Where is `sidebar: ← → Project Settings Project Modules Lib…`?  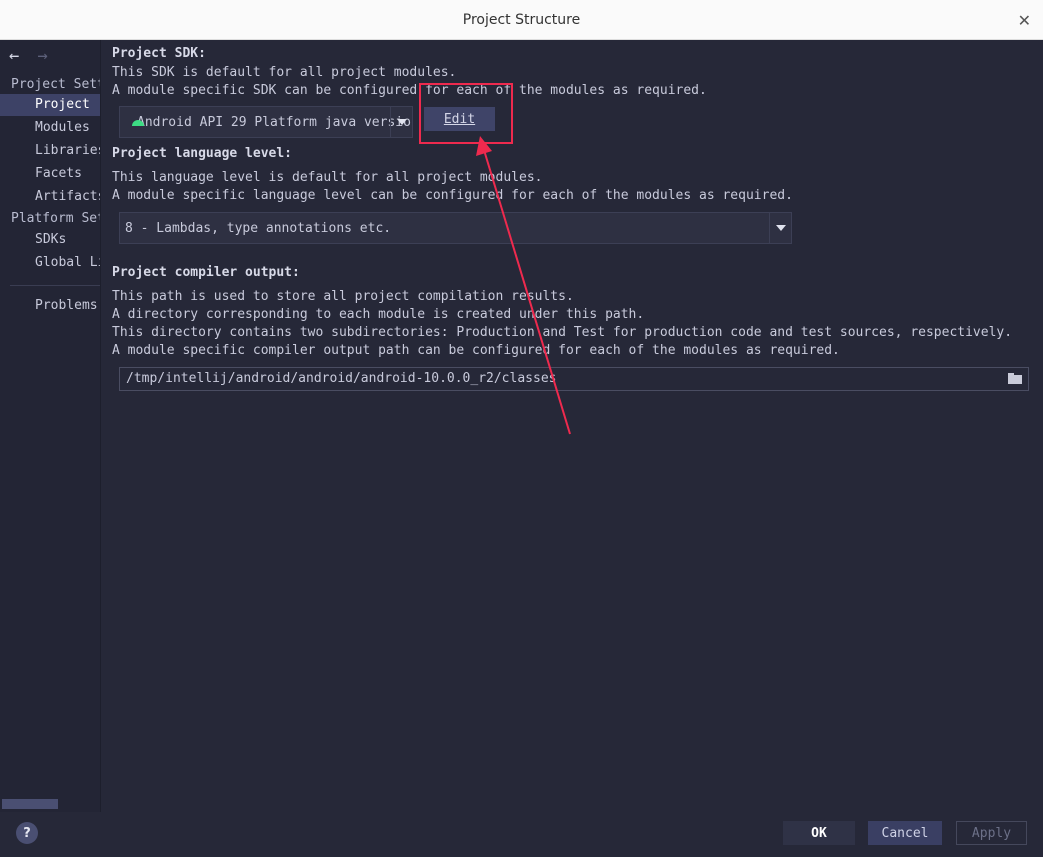 sidebar: ← → Project Settings Project Modules Lib… is located at coordinates (50, 426).